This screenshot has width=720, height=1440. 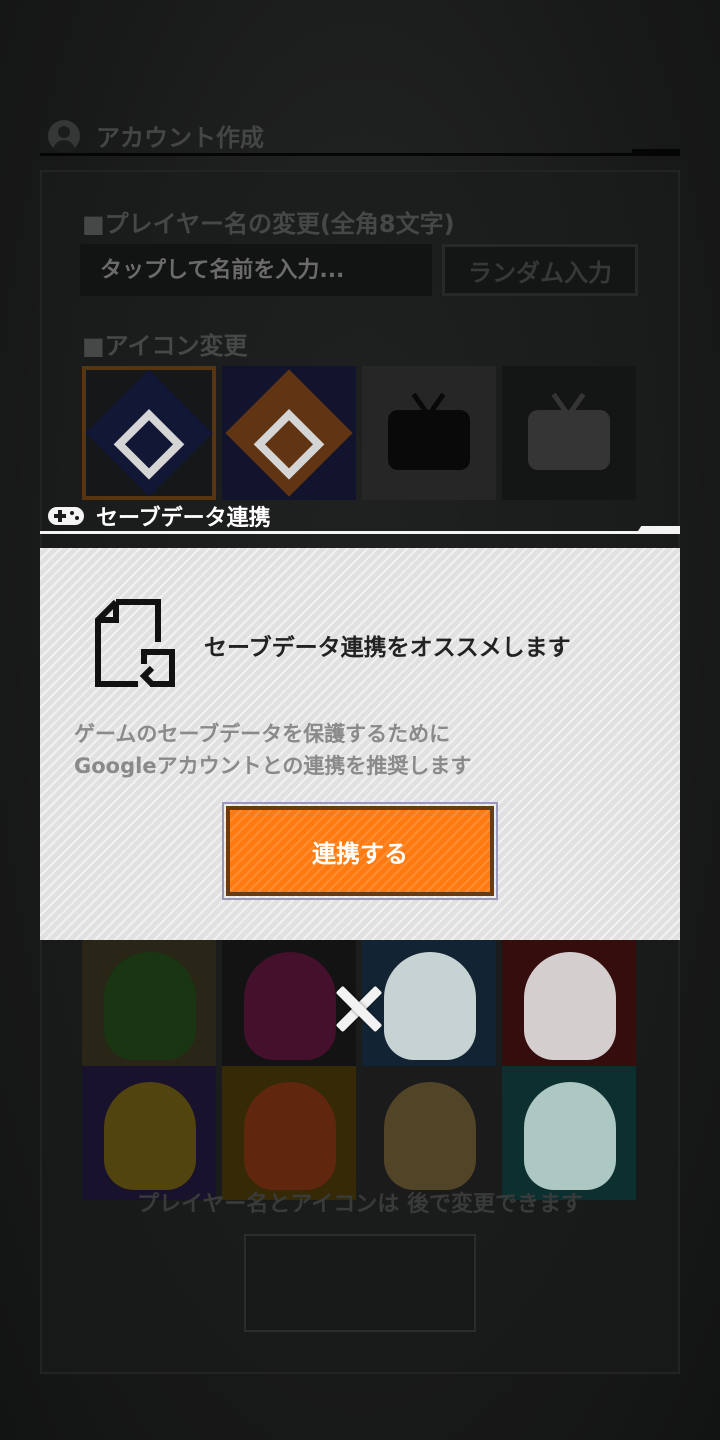 I want to click on gamepad-icon, so click(x=66, y=516).